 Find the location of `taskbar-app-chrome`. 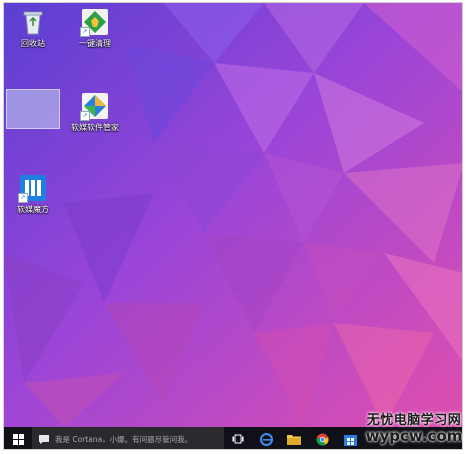

taskbar-app-chrome is located at coordinates (322, 438).